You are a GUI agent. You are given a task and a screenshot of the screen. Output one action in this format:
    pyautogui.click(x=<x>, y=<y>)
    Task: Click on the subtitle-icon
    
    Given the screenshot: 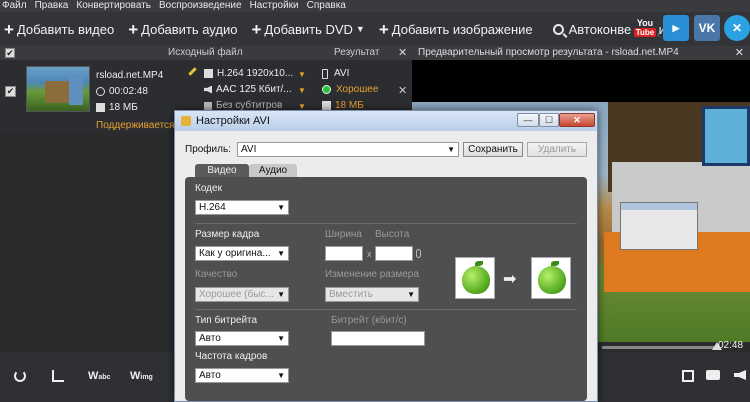 What is the action you would take?
    pyautogui.click(x=208, y=105)
    